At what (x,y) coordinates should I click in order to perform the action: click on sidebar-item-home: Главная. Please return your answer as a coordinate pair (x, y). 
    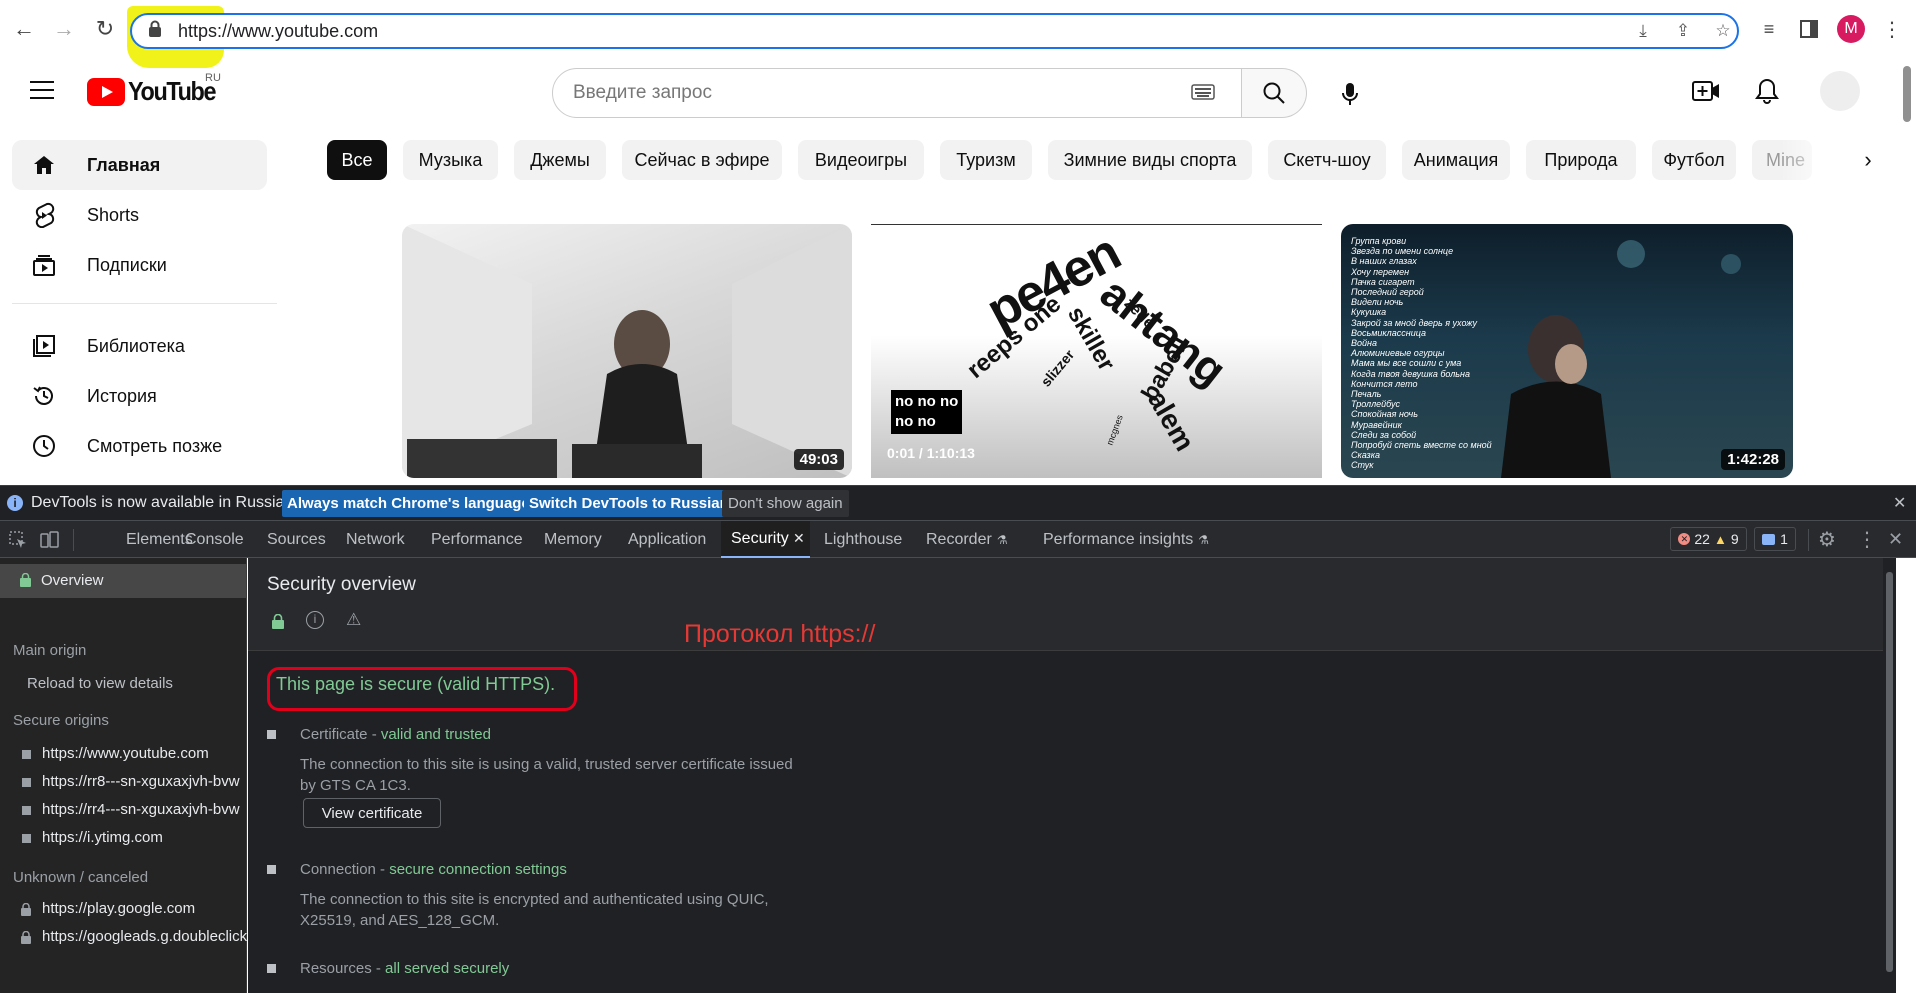
    Looking at the image, I should click on (139, 165).